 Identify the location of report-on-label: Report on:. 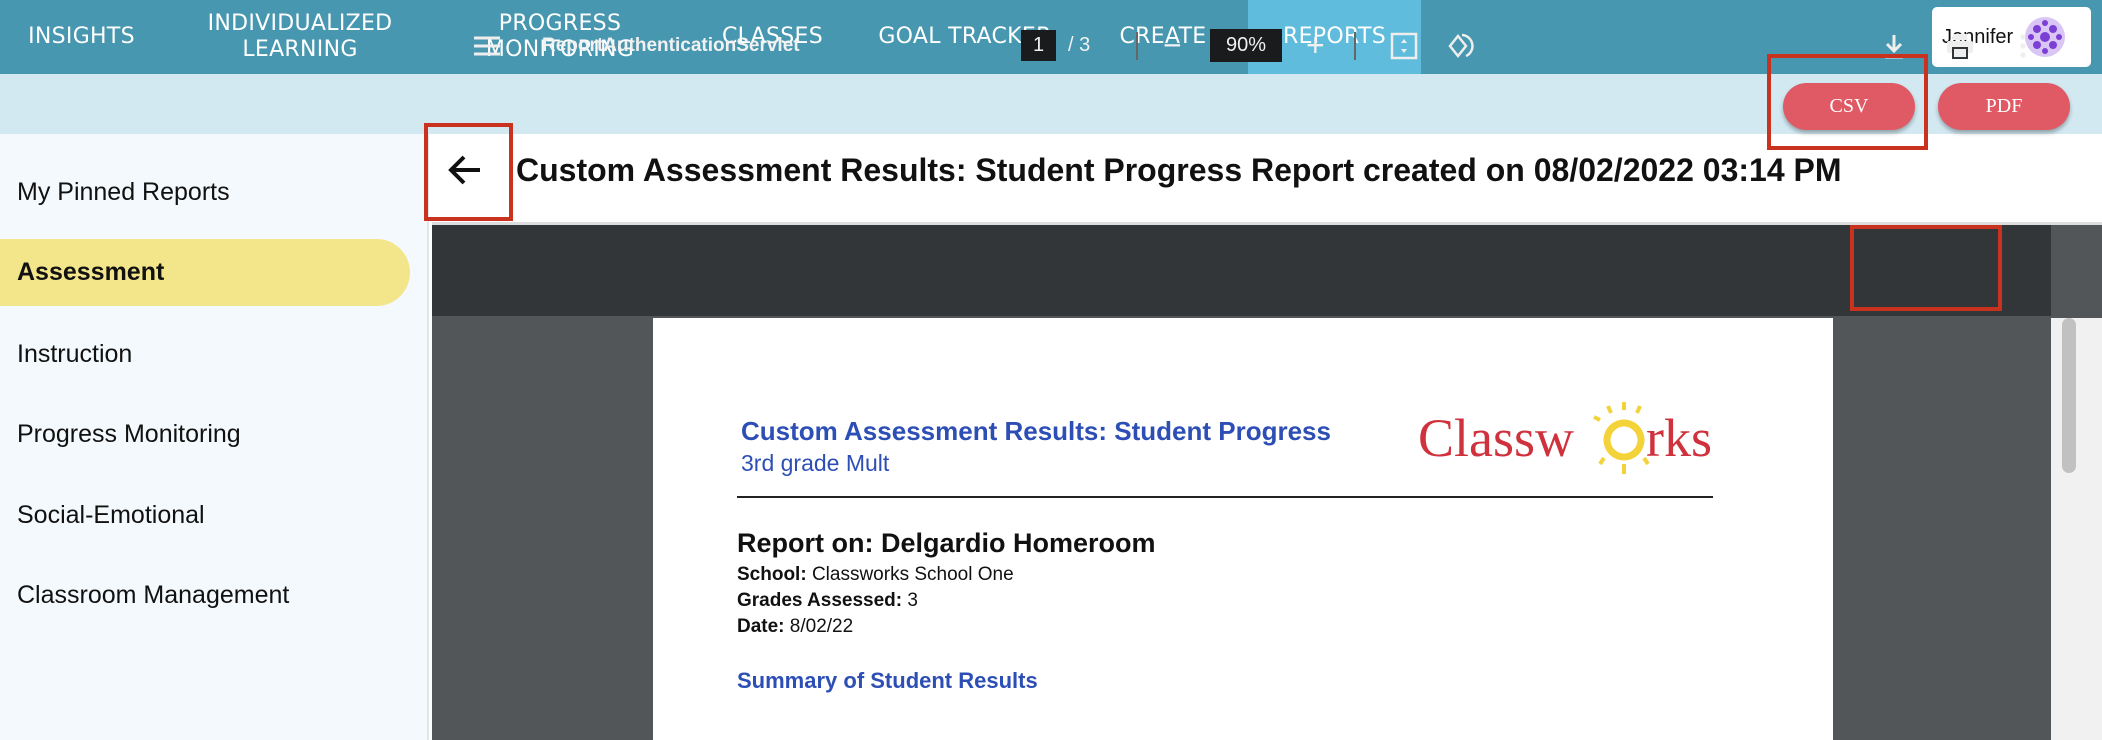
(805, 543).